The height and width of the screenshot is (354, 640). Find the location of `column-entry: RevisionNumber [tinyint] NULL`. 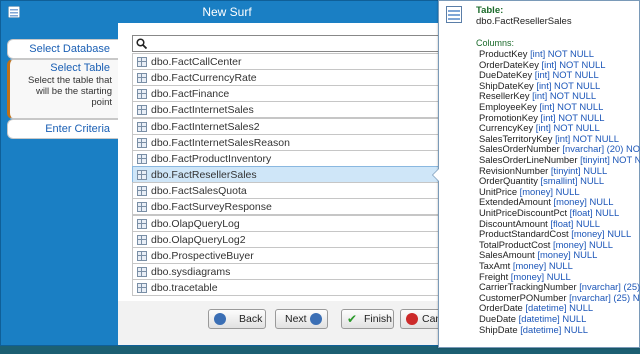

column-entry: RevisionNumber [tinyint] NULL is located at coordinates (543, 170).